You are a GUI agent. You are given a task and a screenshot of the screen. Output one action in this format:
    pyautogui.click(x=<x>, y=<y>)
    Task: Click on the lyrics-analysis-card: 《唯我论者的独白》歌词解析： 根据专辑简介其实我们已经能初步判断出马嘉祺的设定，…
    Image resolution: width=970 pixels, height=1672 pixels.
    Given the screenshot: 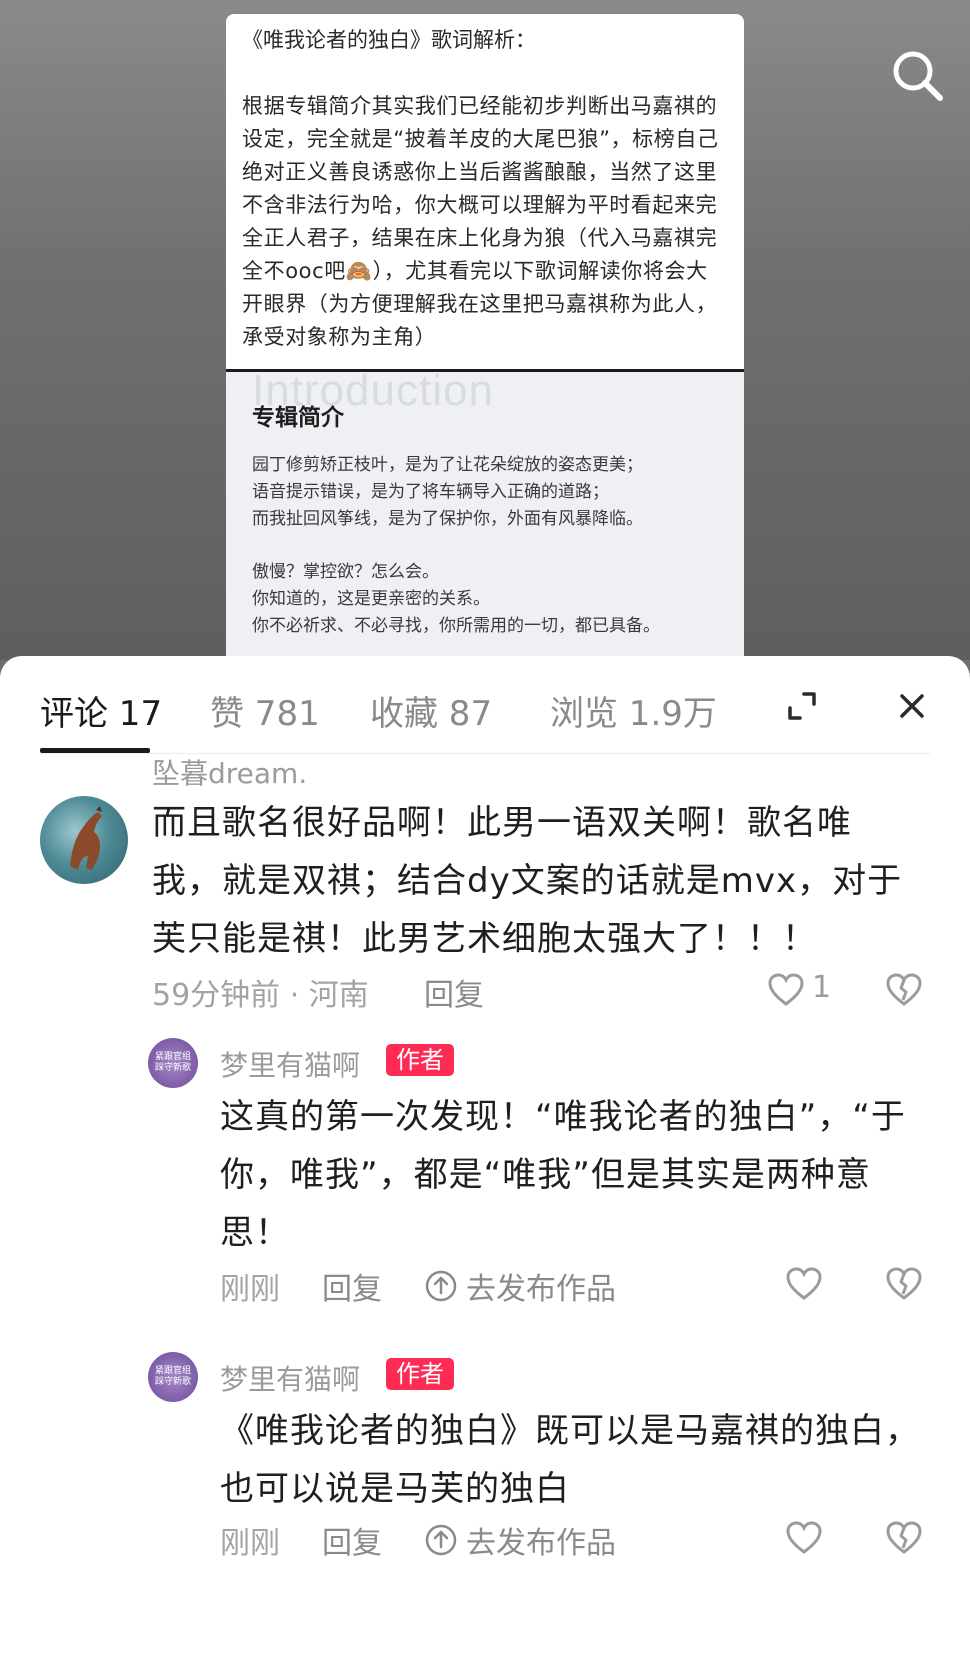 What is the action you would take?
    pyautogui.click(x=485, y=191)
    